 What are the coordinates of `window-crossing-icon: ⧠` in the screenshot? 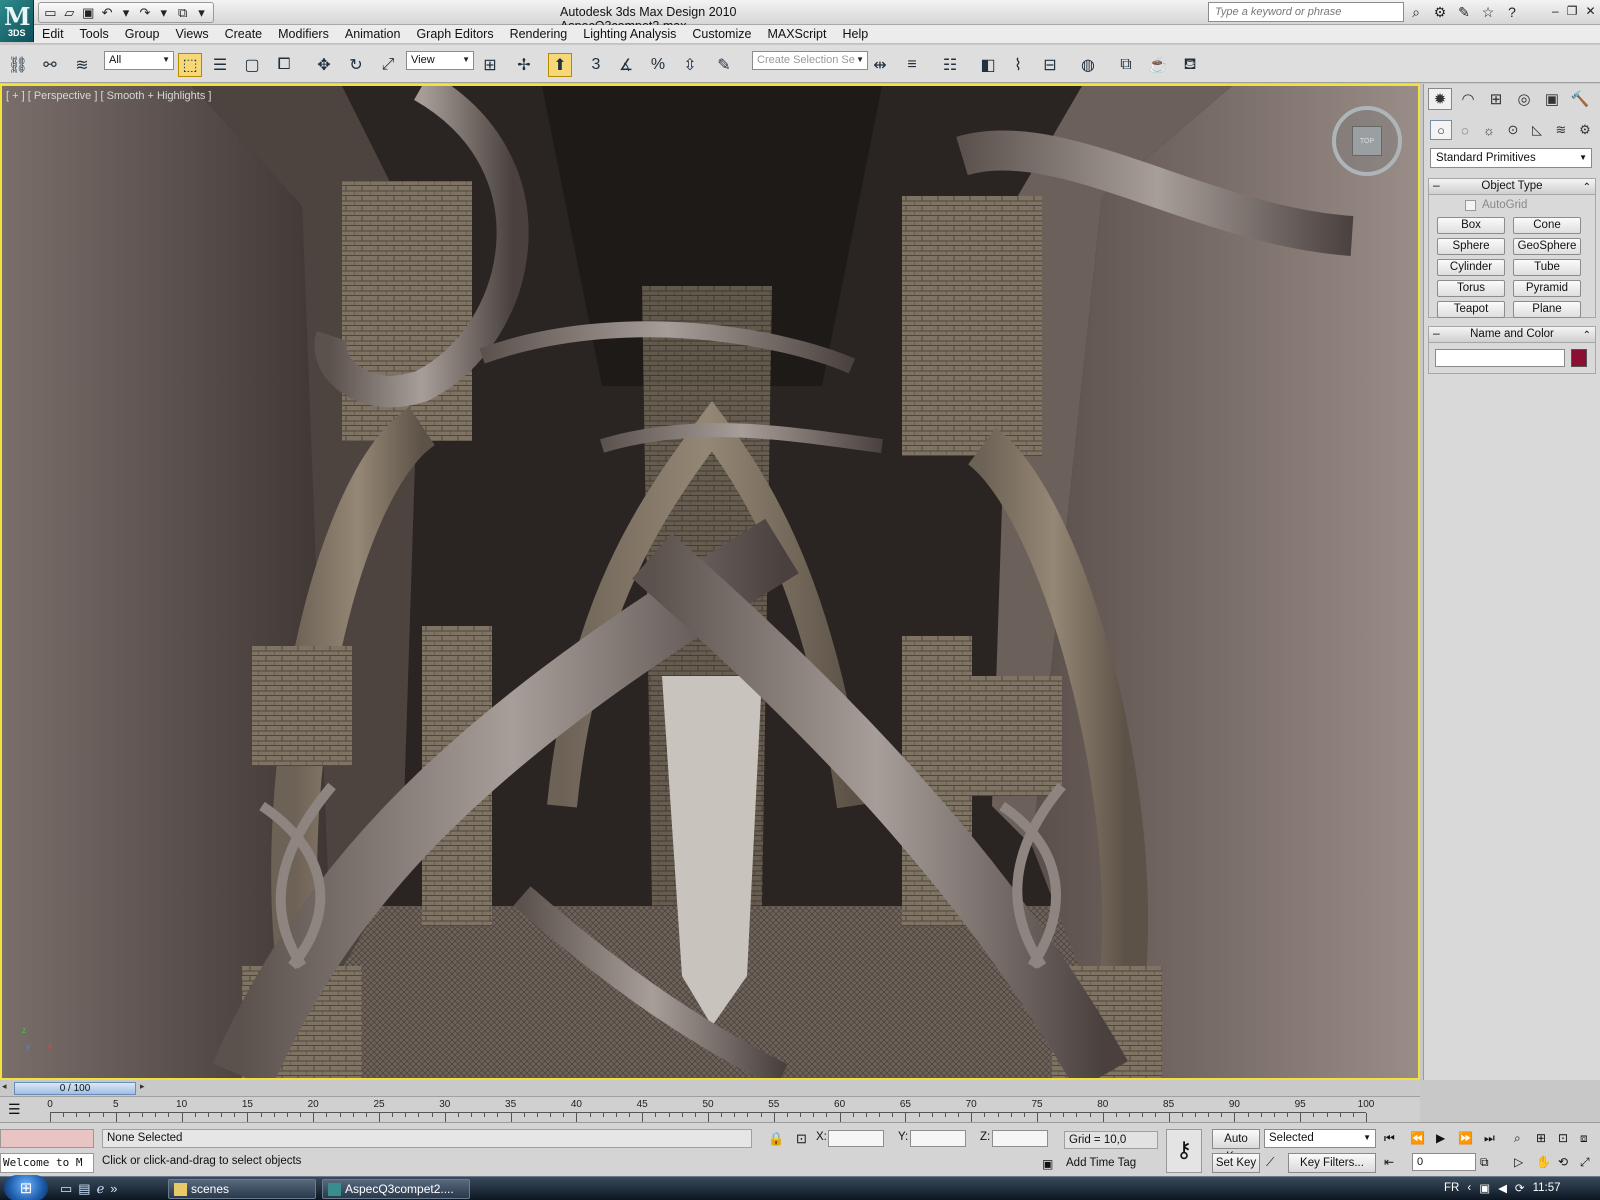 It's located at (284, 65).